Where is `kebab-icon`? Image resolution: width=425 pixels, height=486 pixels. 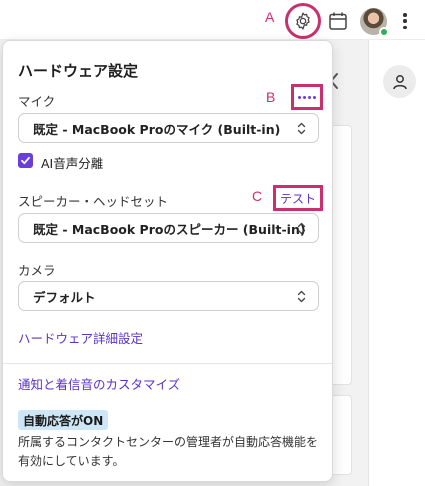
kebab-icon is located at coordinates (405, 21).